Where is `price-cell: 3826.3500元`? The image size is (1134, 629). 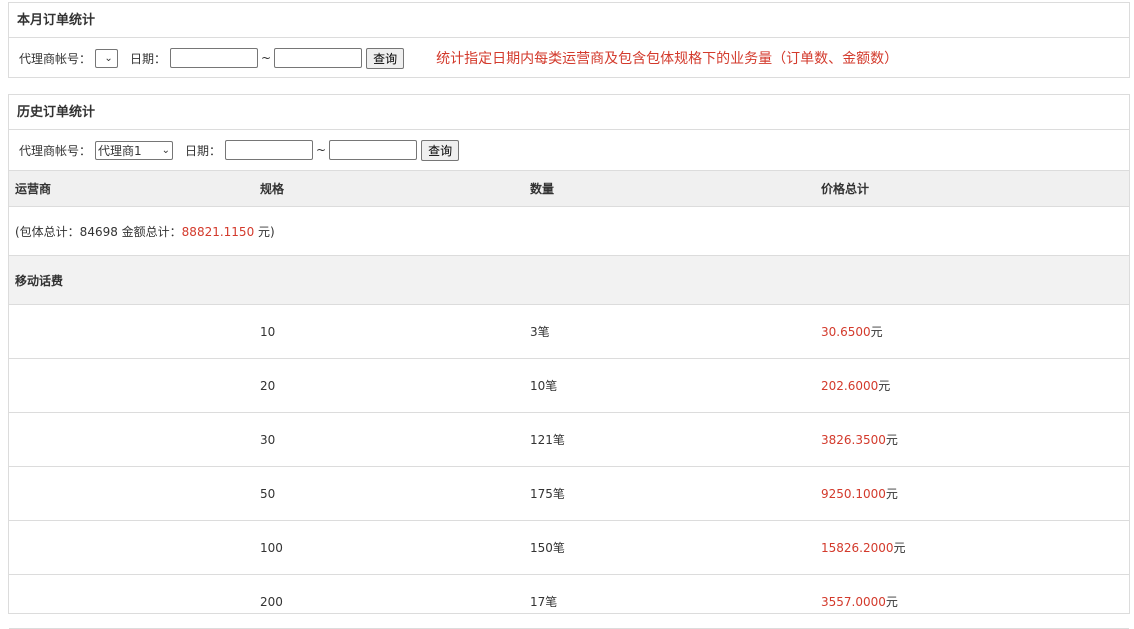 price-cell: 3826.3500元 is located at coordinates (972, 439).